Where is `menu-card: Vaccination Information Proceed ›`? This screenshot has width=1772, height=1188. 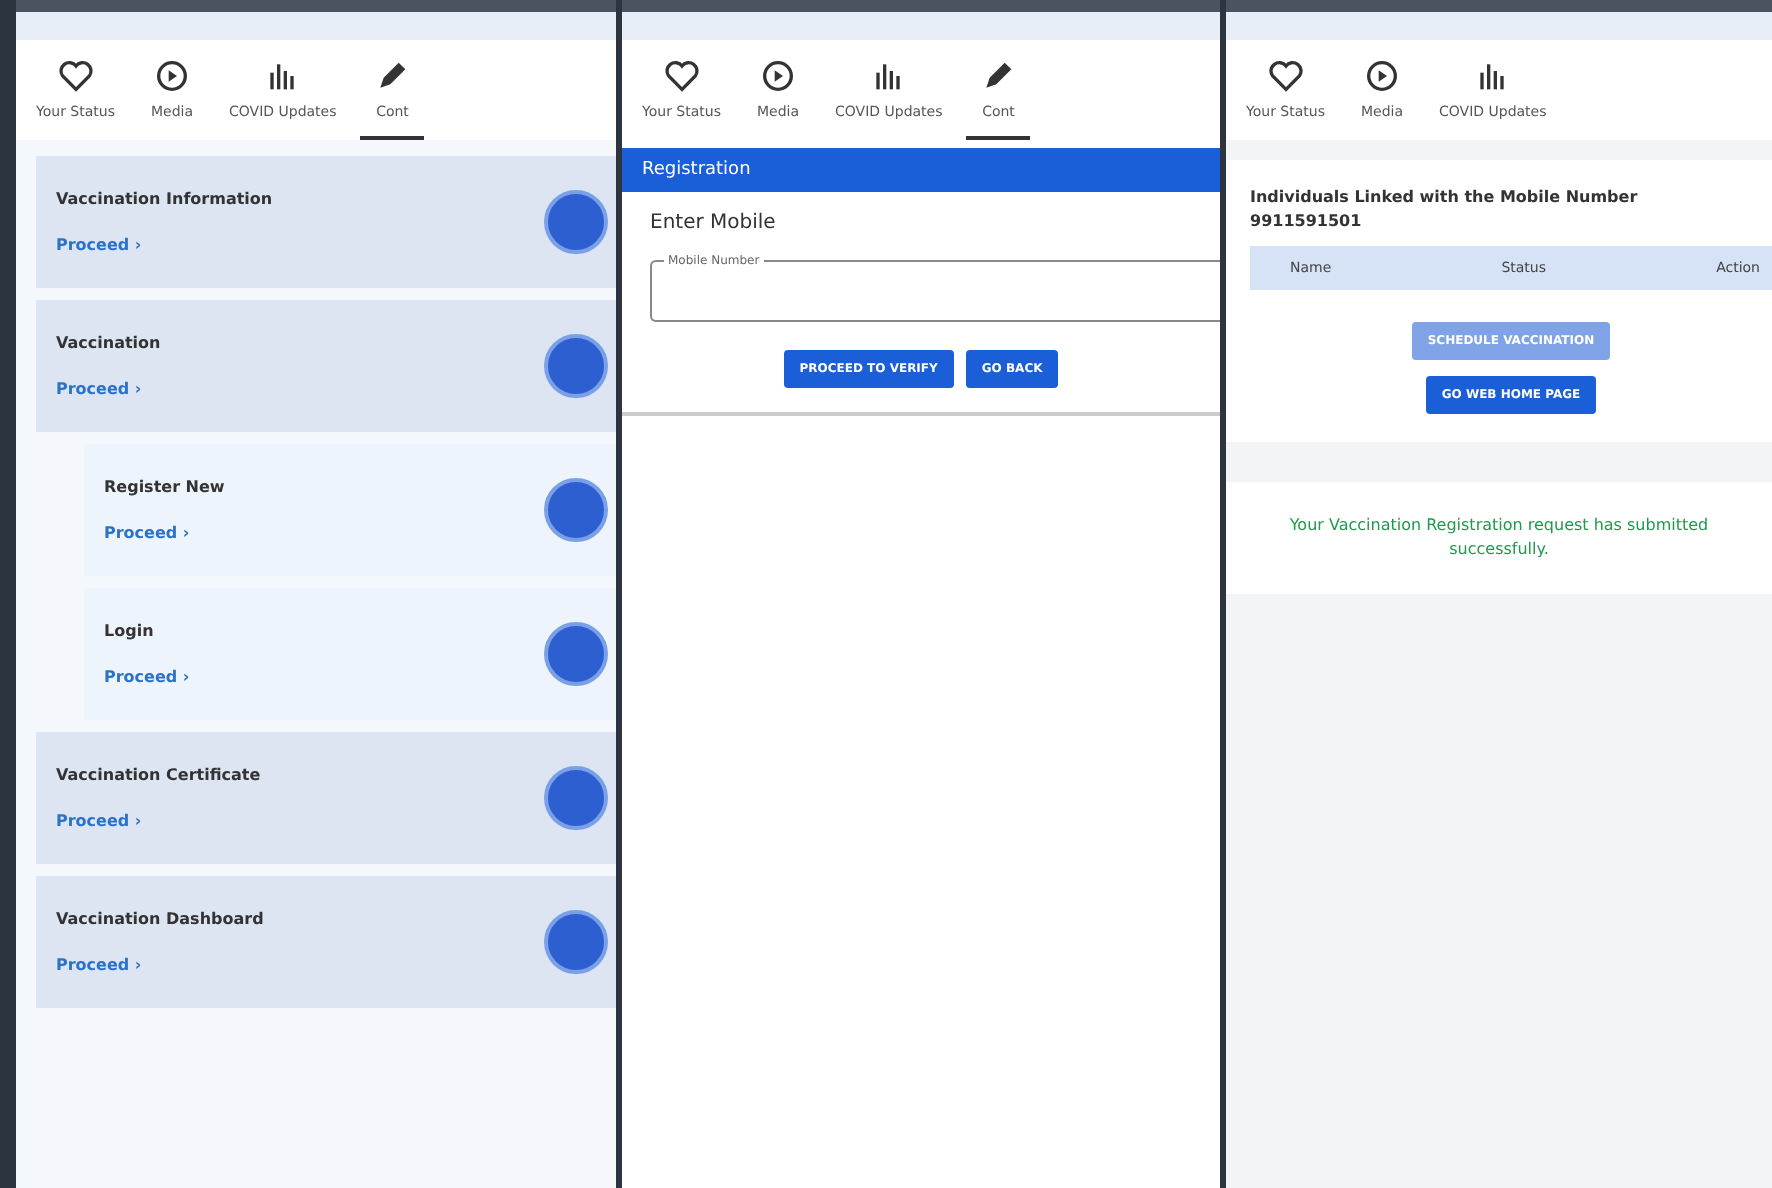 menu-card: Vaccination Information Proceed › is located at coordinates (326, 222).